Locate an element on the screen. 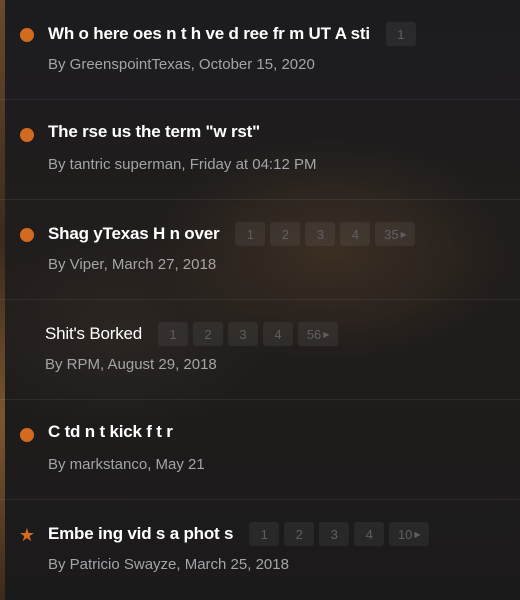 This screenshot has height=600, width=520. last-page-link: 56 ▶ is located at coordinates (318, 334).